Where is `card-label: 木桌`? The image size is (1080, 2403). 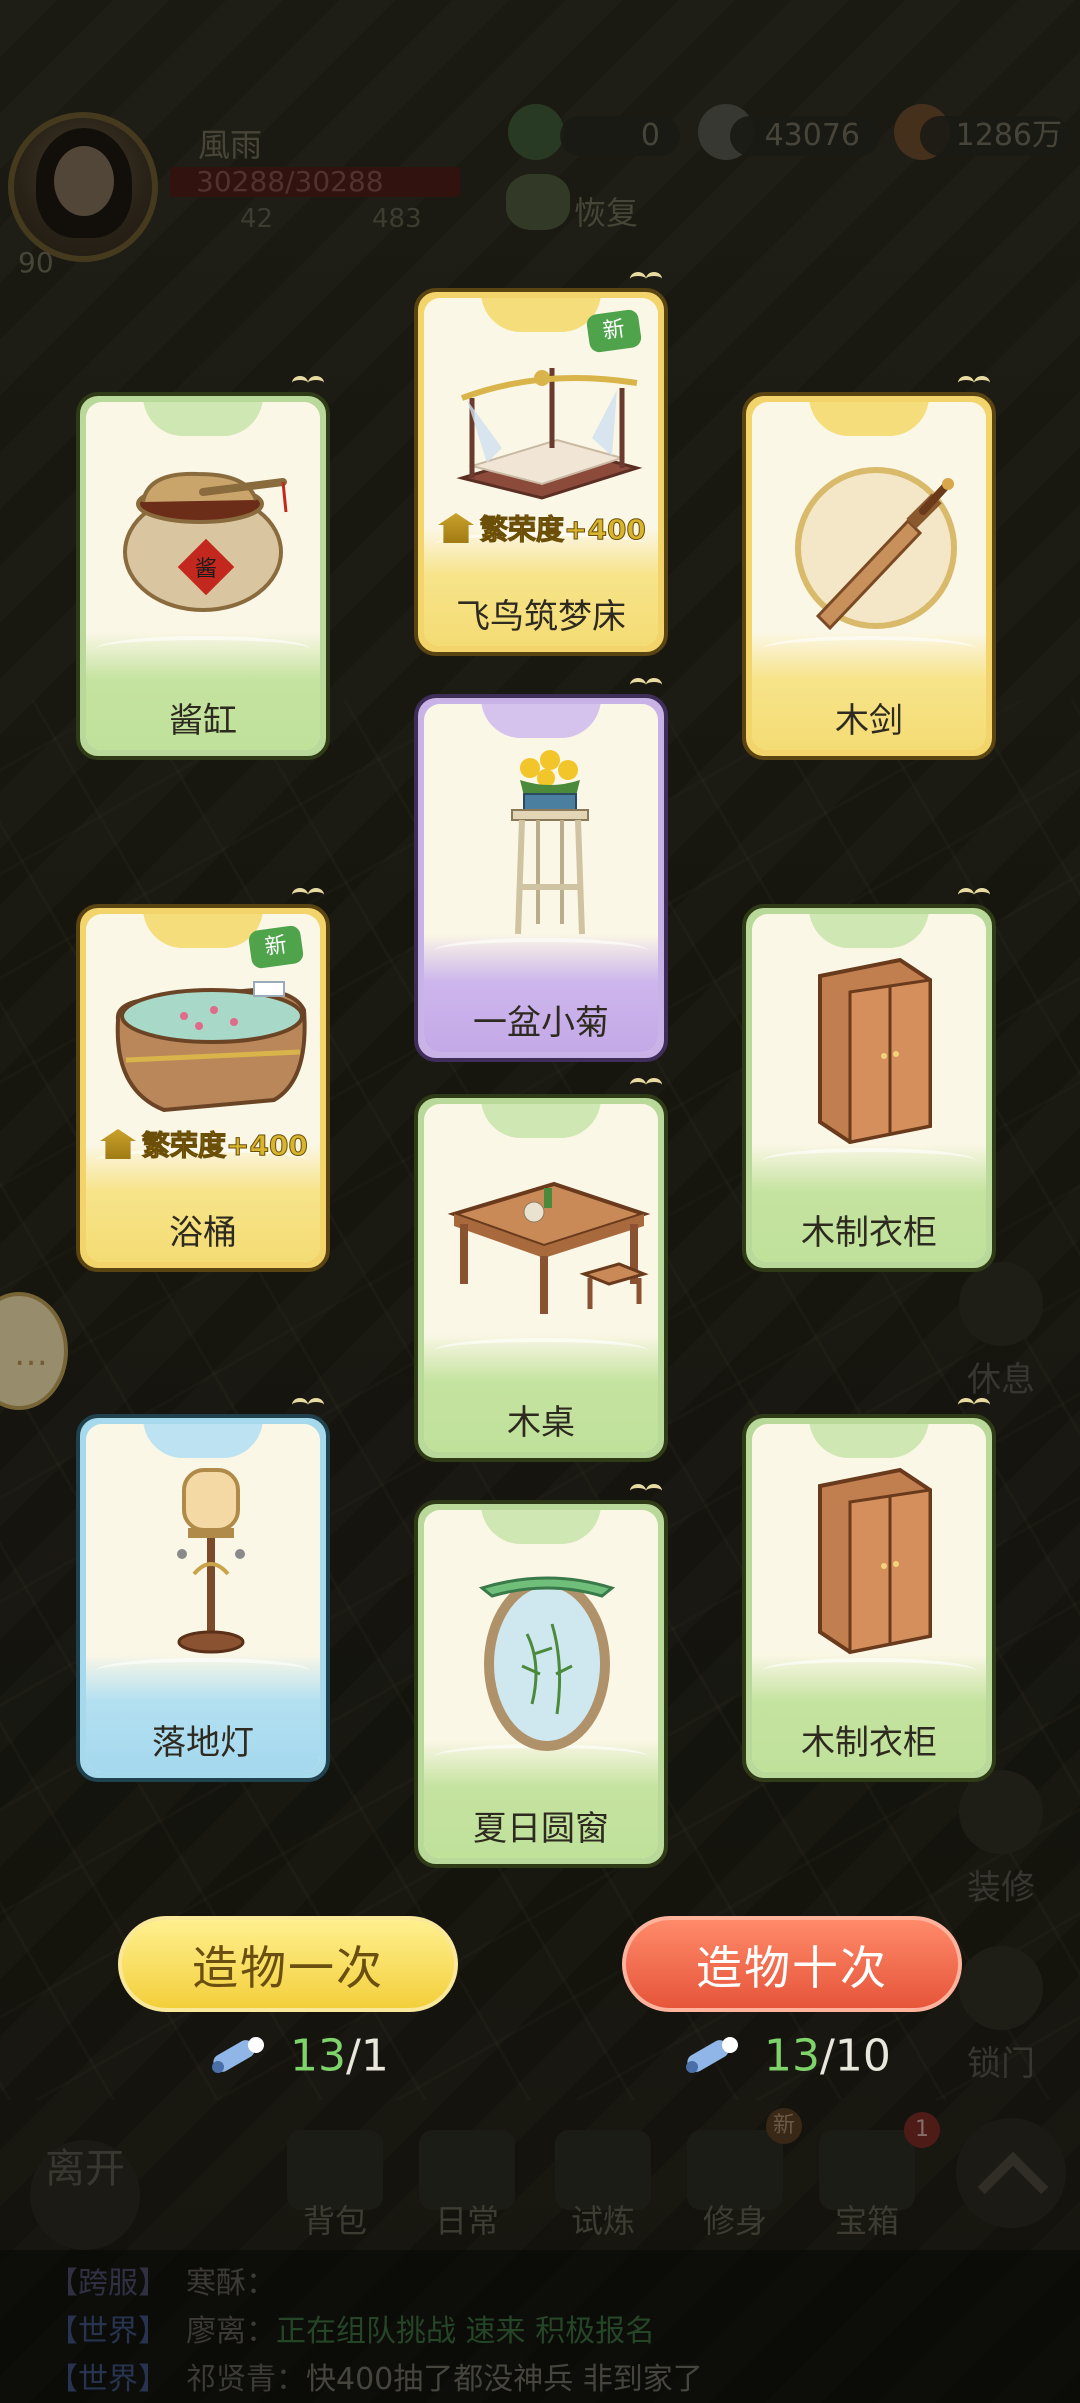
card-label: 木桌 is located at coordinates (541, 1423).